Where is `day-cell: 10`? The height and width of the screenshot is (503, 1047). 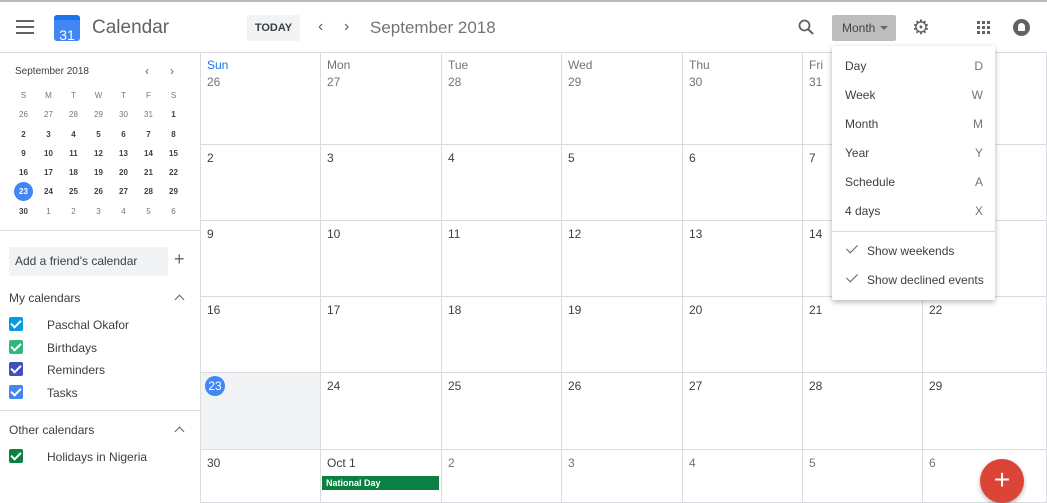 day-cell: 10 is located at coordinates (381, 259).